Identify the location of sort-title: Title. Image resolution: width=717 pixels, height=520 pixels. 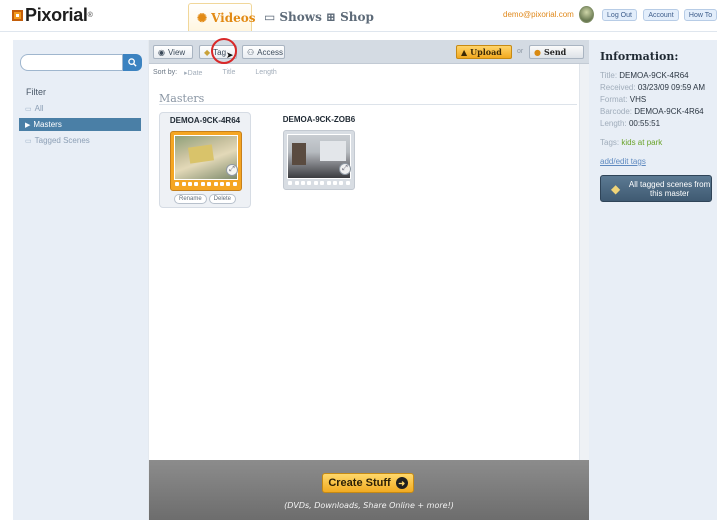
(228, 73).